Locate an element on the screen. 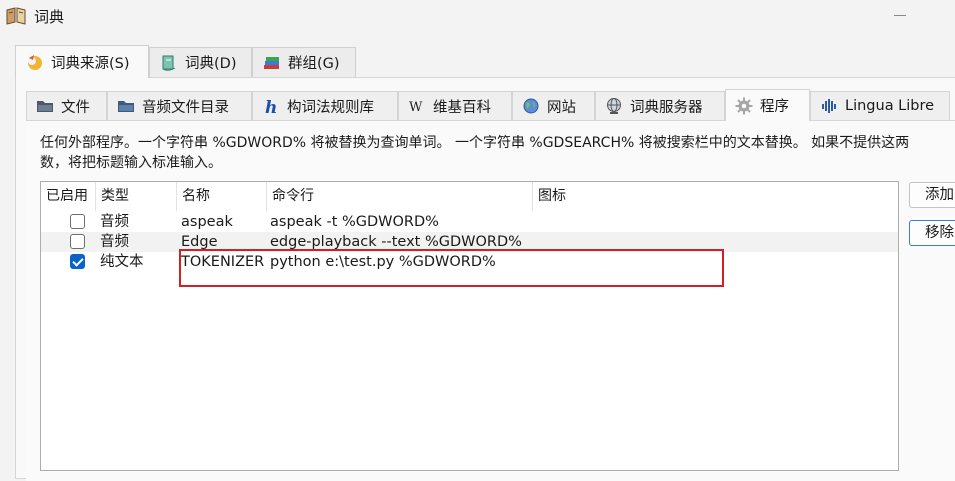  hunspell-h-icon: h is located at coordinates (271, 106).